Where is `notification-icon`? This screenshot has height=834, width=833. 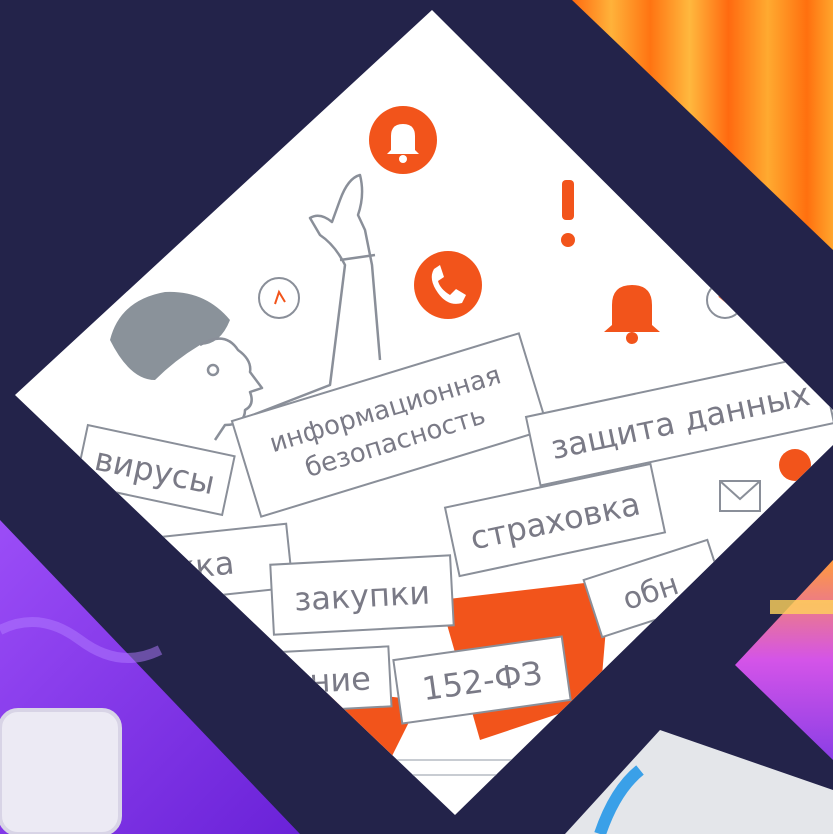
notification-icon is located at coordinates (795, 465).